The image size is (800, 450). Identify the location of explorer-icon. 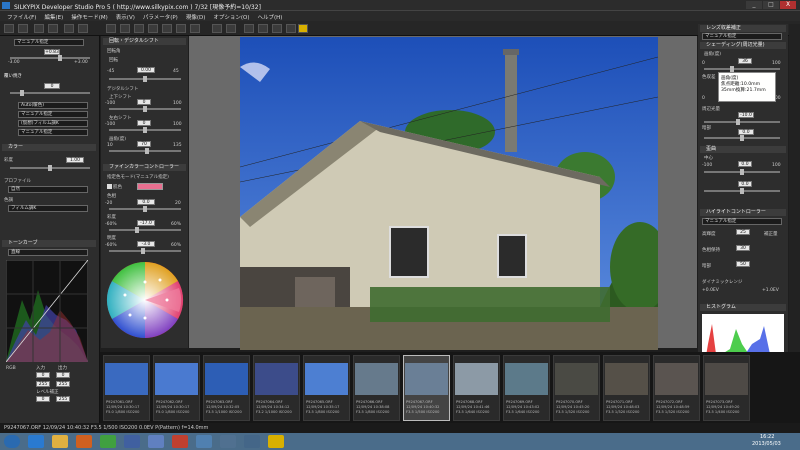
(60, 441).